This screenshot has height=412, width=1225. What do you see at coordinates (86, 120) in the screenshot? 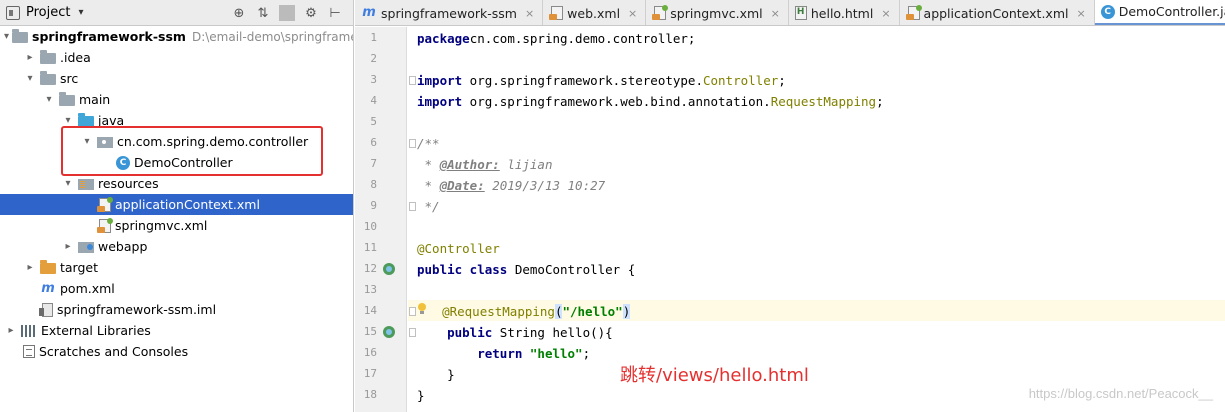
I see `source-folder-icon` at bounding box center [86, 120].